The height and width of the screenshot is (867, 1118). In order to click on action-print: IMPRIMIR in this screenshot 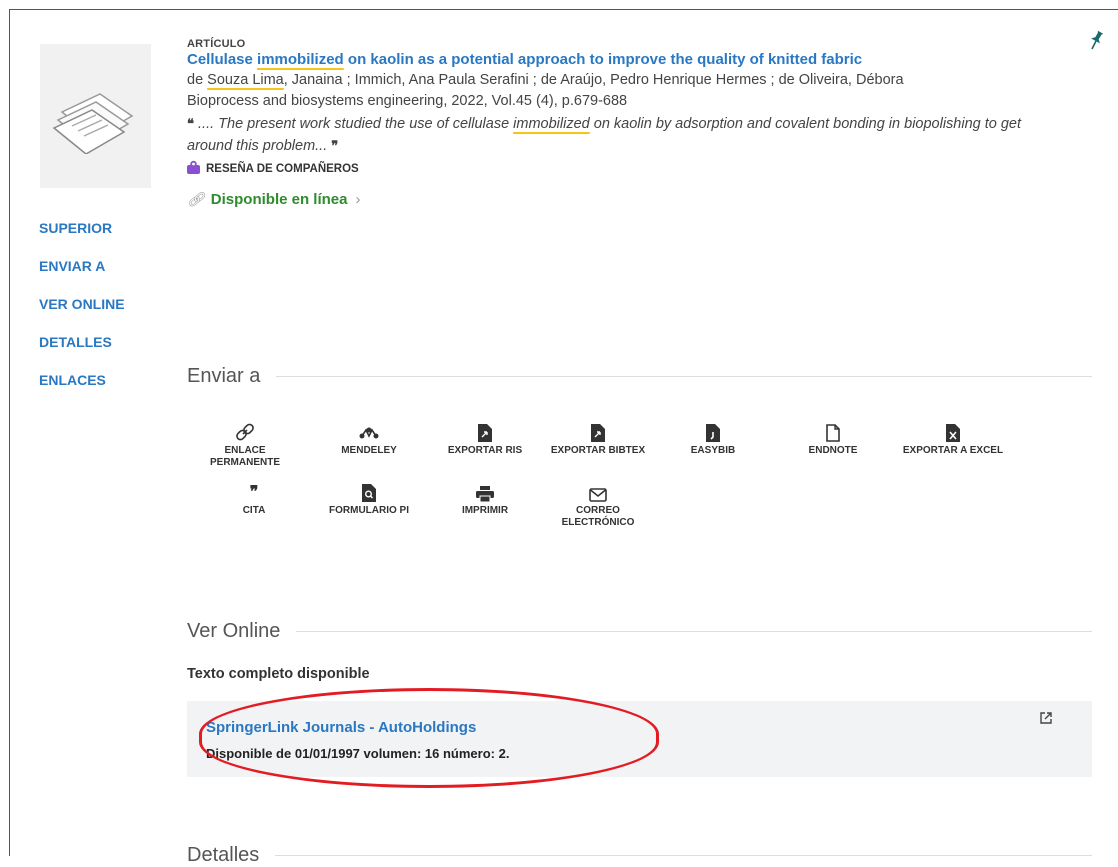, I will do `click(485, 497)`.